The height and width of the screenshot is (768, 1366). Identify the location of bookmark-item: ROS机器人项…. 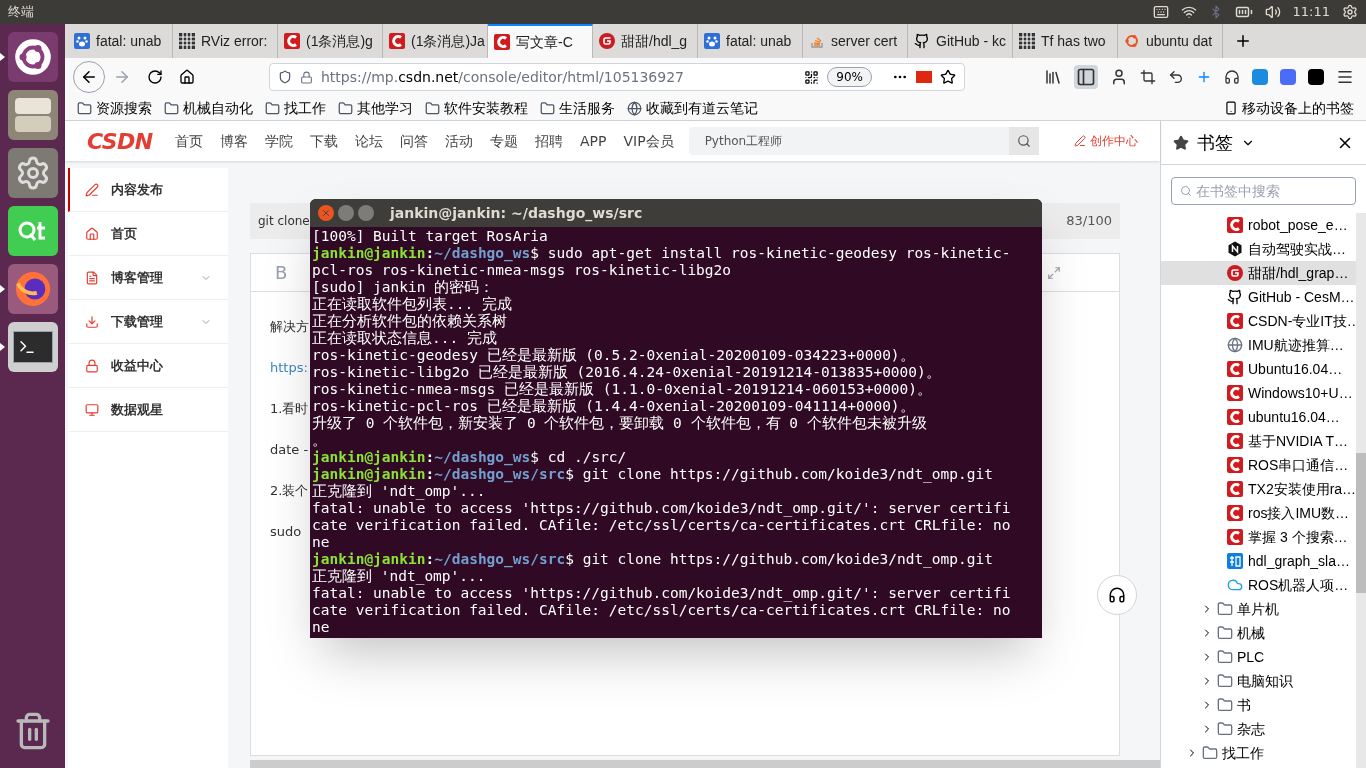
(1258, 585).